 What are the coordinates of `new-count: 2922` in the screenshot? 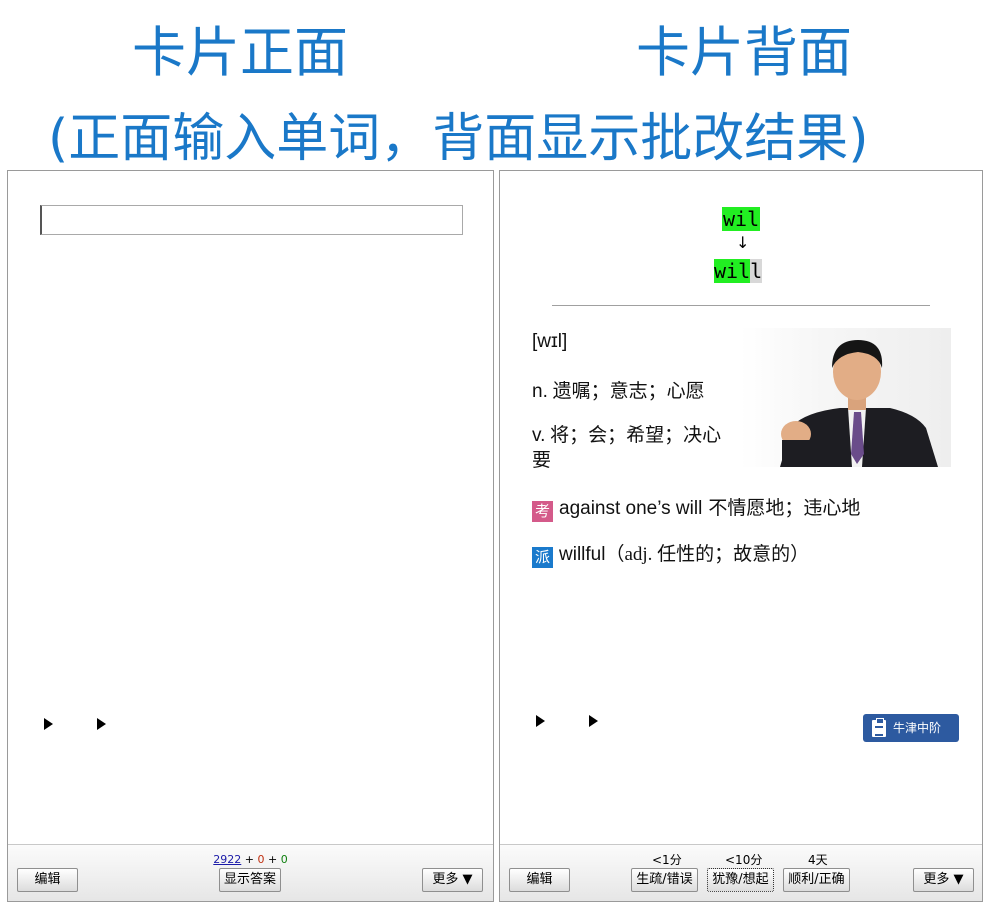 It's located at (227, 859).